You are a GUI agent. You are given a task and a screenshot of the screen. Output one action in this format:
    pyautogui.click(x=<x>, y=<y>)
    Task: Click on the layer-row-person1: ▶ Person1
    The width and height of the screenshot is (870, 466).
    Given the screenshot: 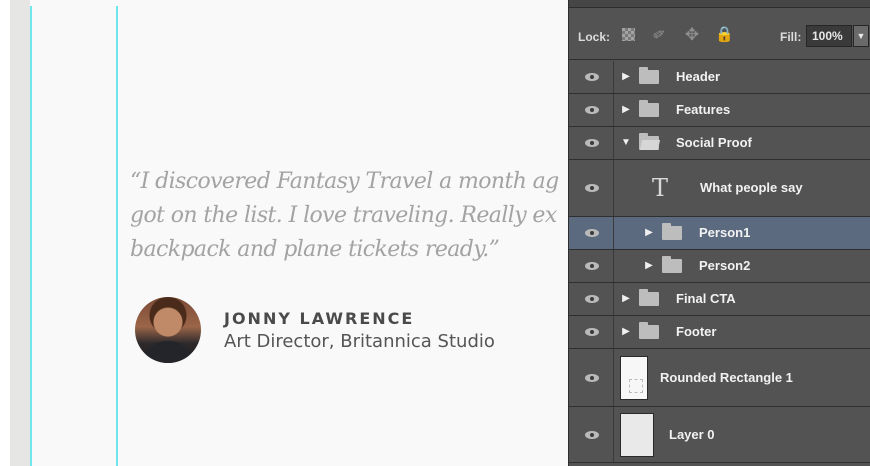 What is the action you would take?
    pyautogui.click(x=719, y=233)
    